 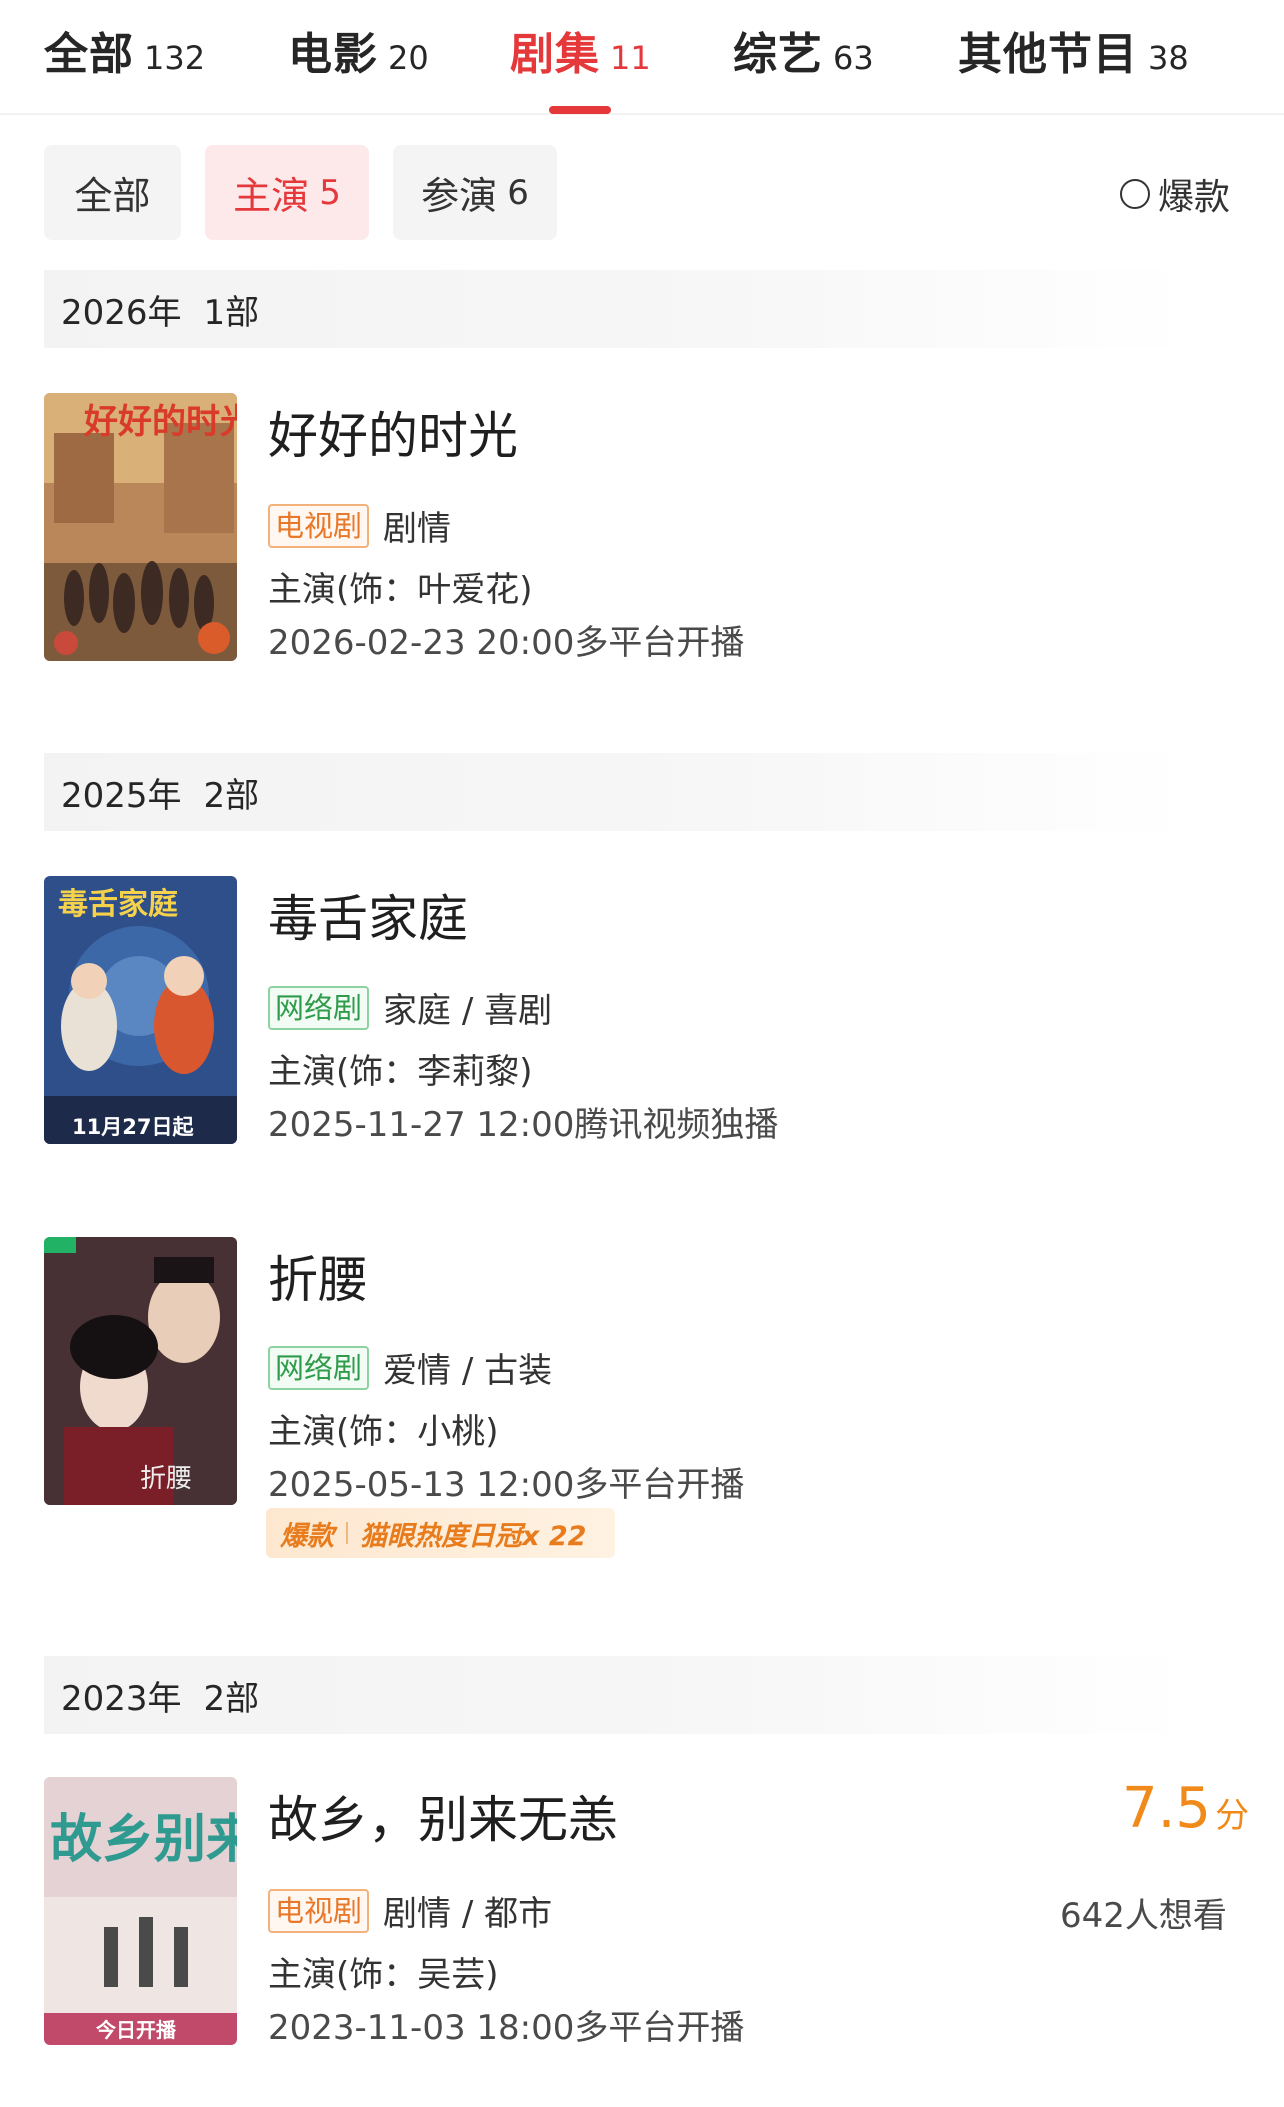 I want to click on poster-art: 毒舌家庭 11月27日起, so click(x=140, y=1010).